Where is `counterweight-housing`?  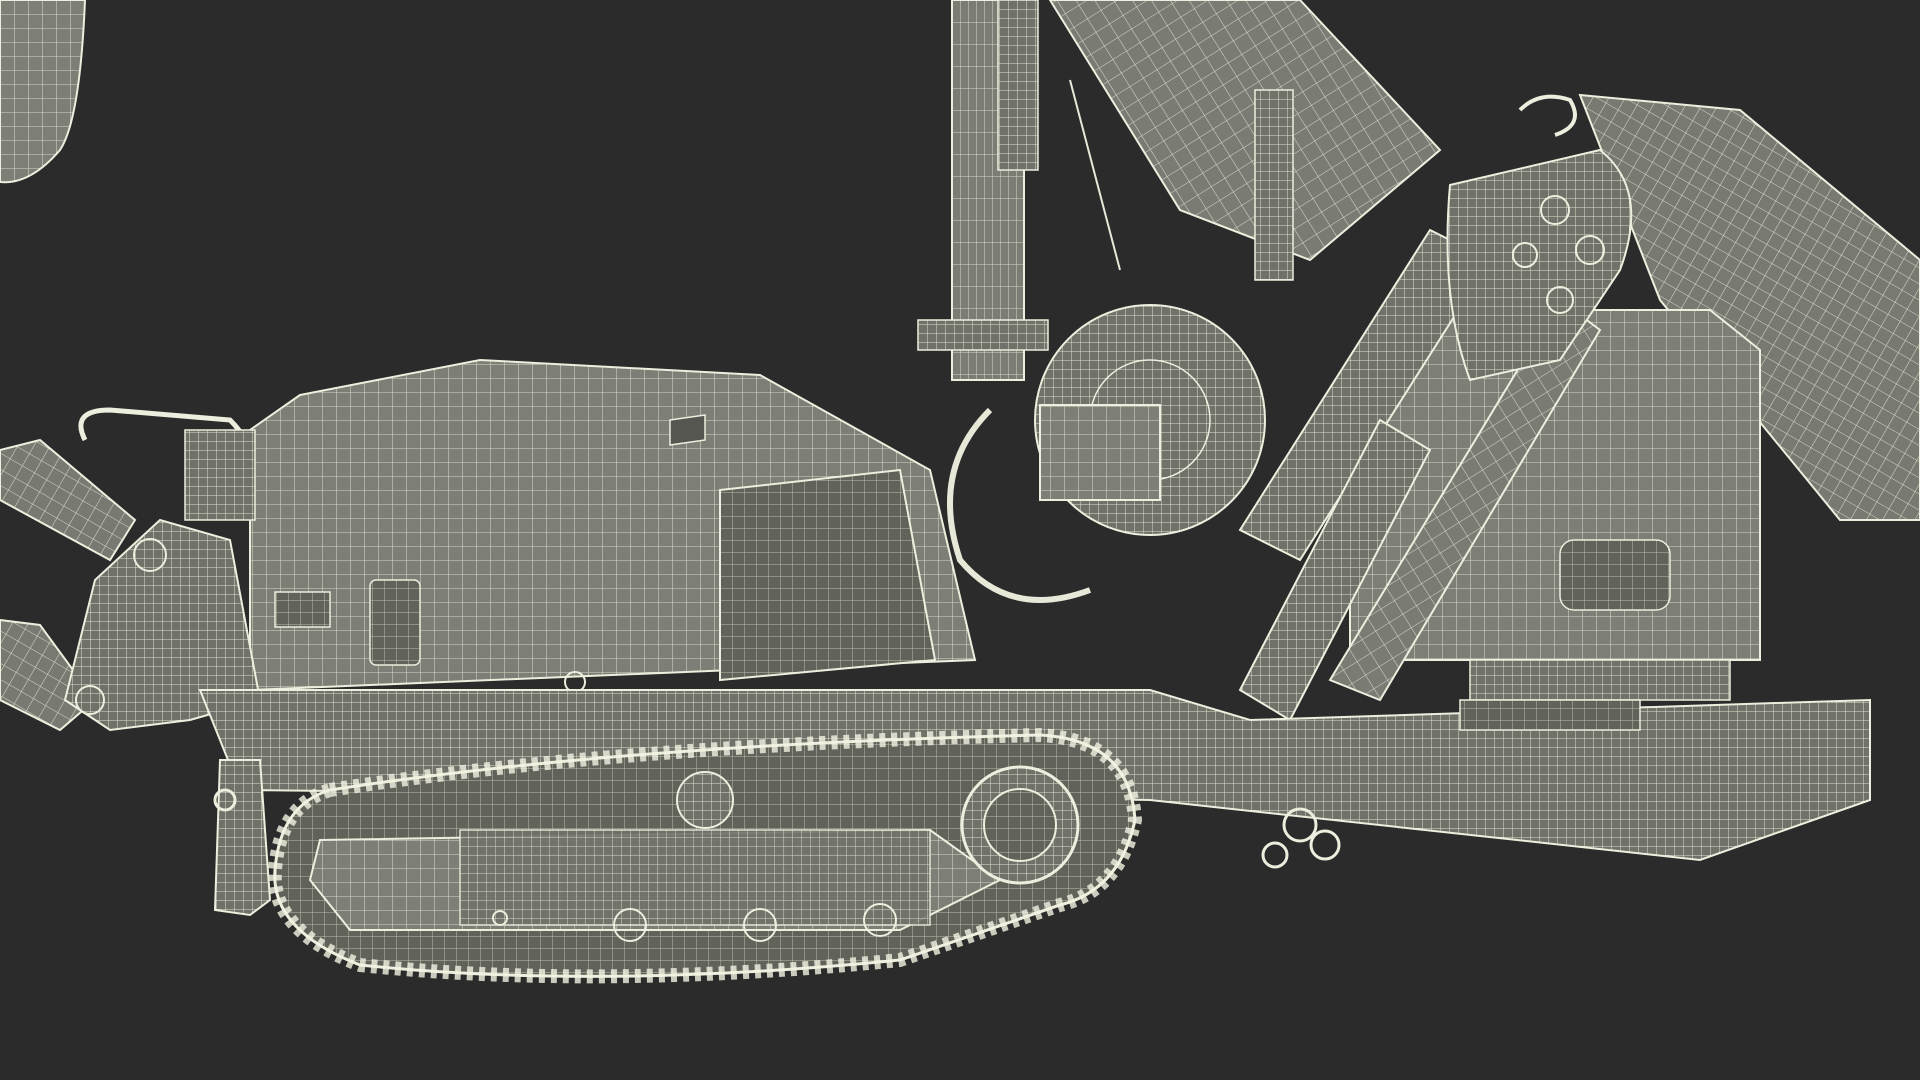 counterweight-housing is located at coordinates (613, 525).